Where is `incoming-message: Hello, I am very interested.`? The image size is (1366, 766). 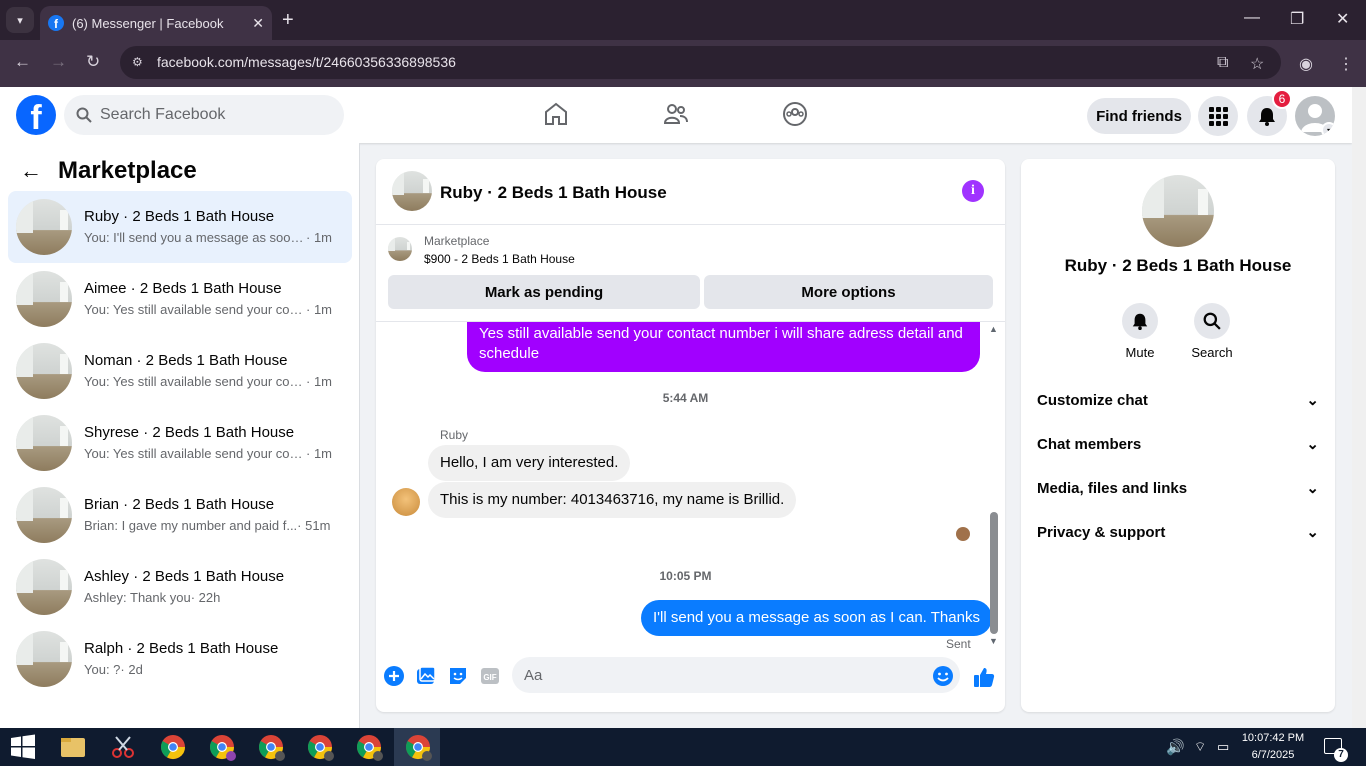 incoming-message: Hello, I am very interested. is located at coordinates (529, 463).